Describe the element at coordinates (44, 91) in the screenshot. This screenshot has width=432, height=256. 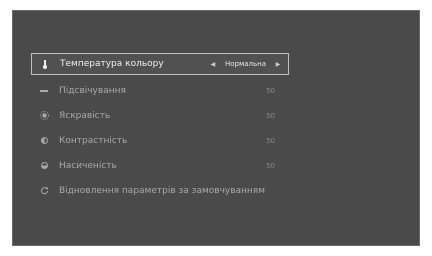
I see `backlight-icon` at that location.